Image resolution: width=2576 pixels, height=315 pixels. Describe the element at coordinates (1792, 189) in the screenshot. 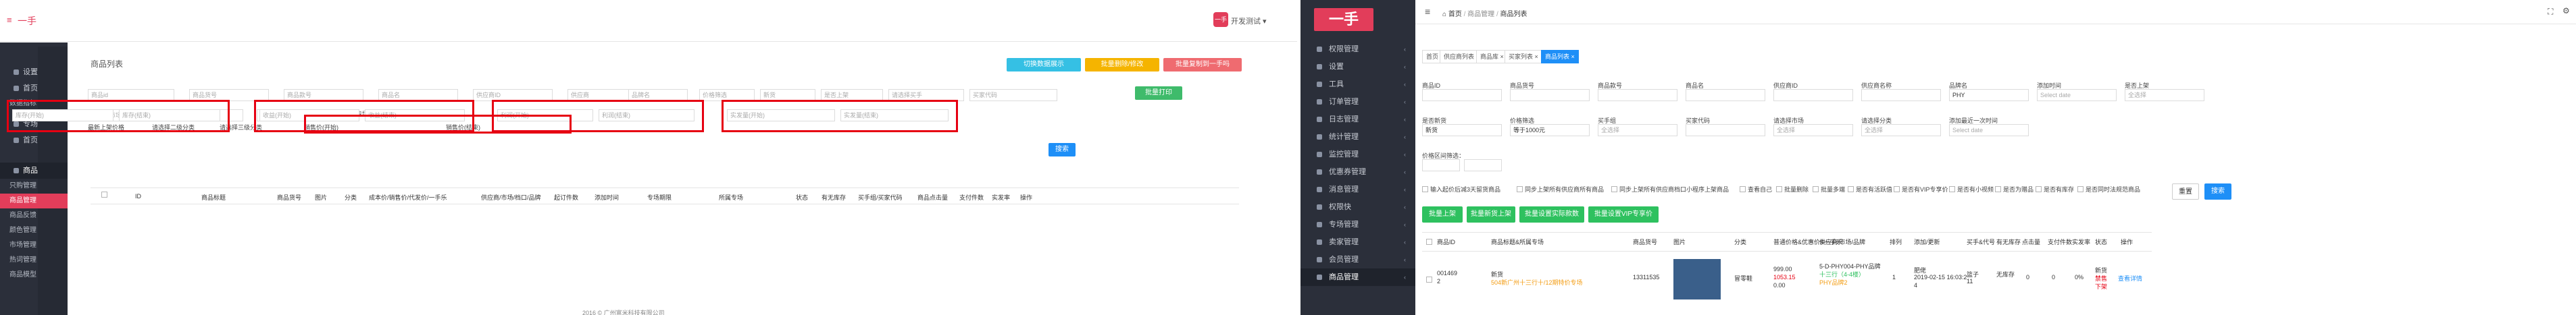

I see `checkbox-option: 批量删除` at that location.